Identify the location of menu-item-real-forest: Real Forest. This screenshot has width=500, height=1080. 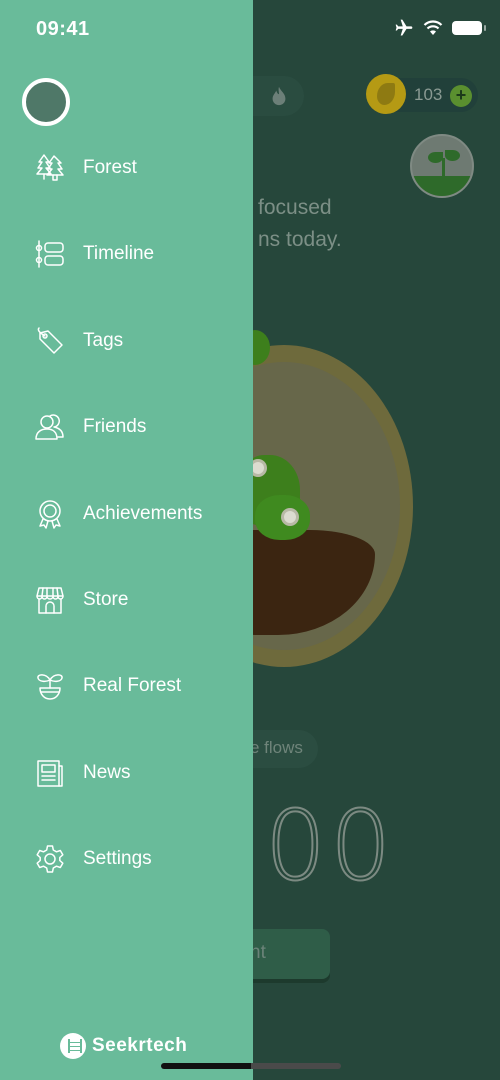
(126, 686).